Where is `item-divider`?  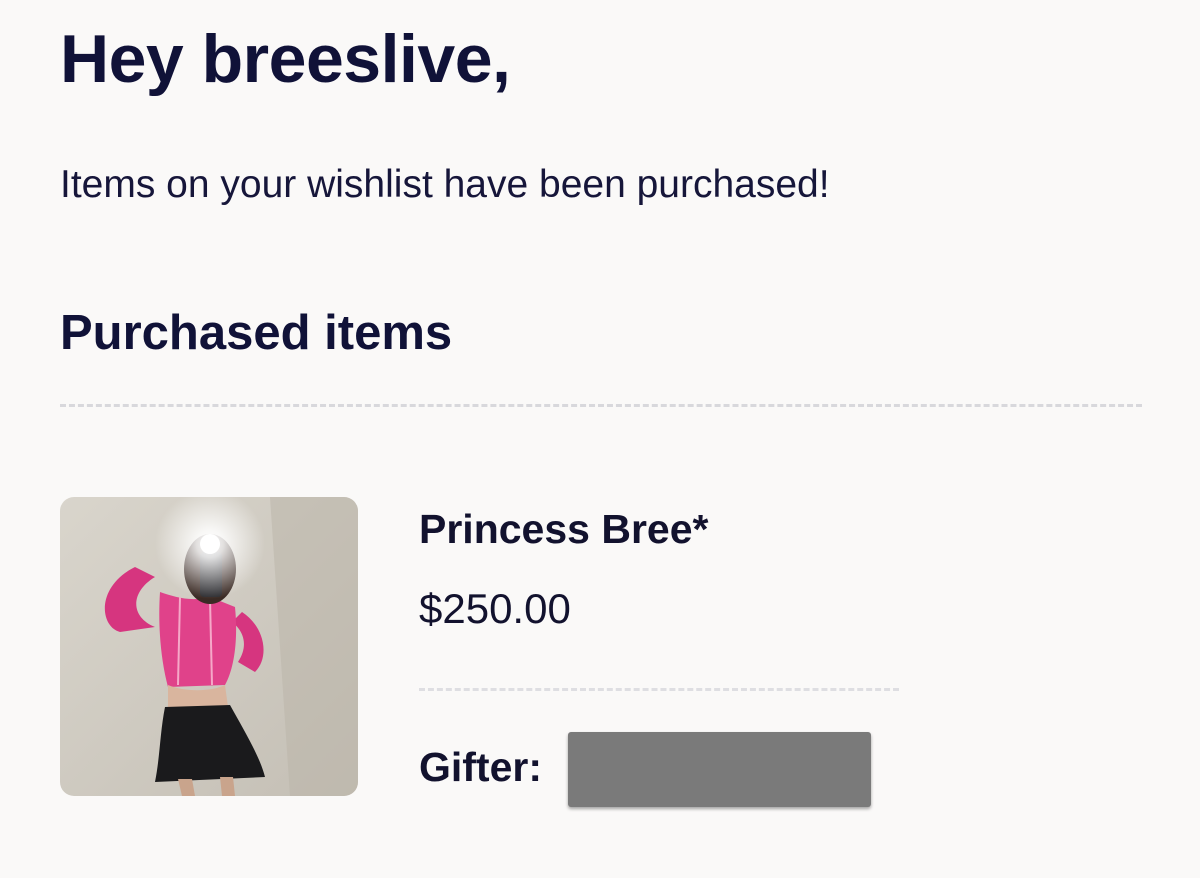 item-divider is located at coordinates (659, 689).